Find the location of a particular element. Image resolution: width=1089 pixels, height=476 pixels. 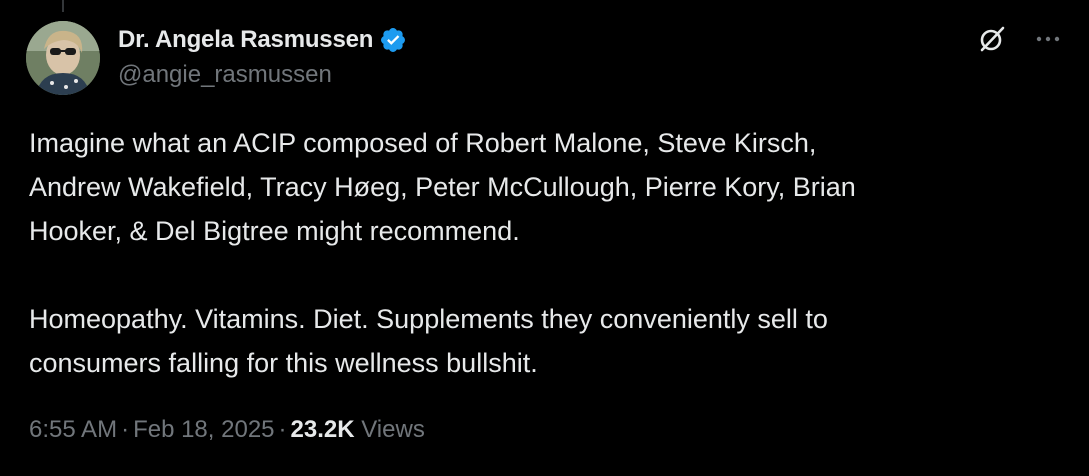

avatar-image is located at coordinates (63, 58).